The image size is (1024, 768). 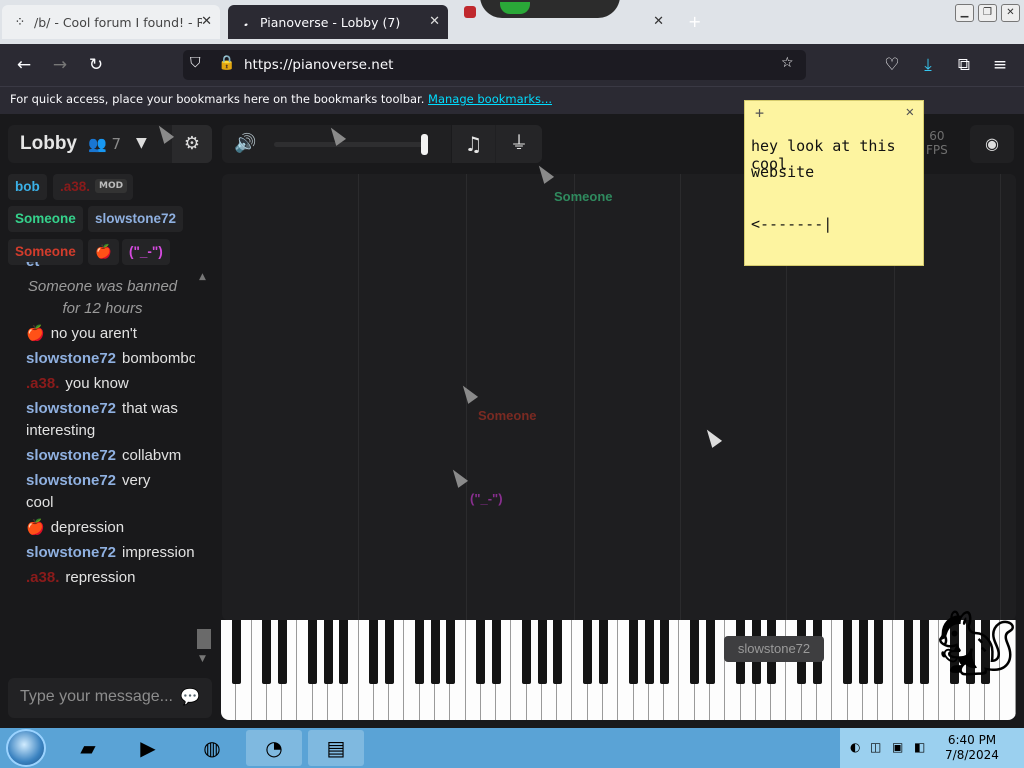 I want to click on volume-icon: 🔊, so click(x=245, y=143).